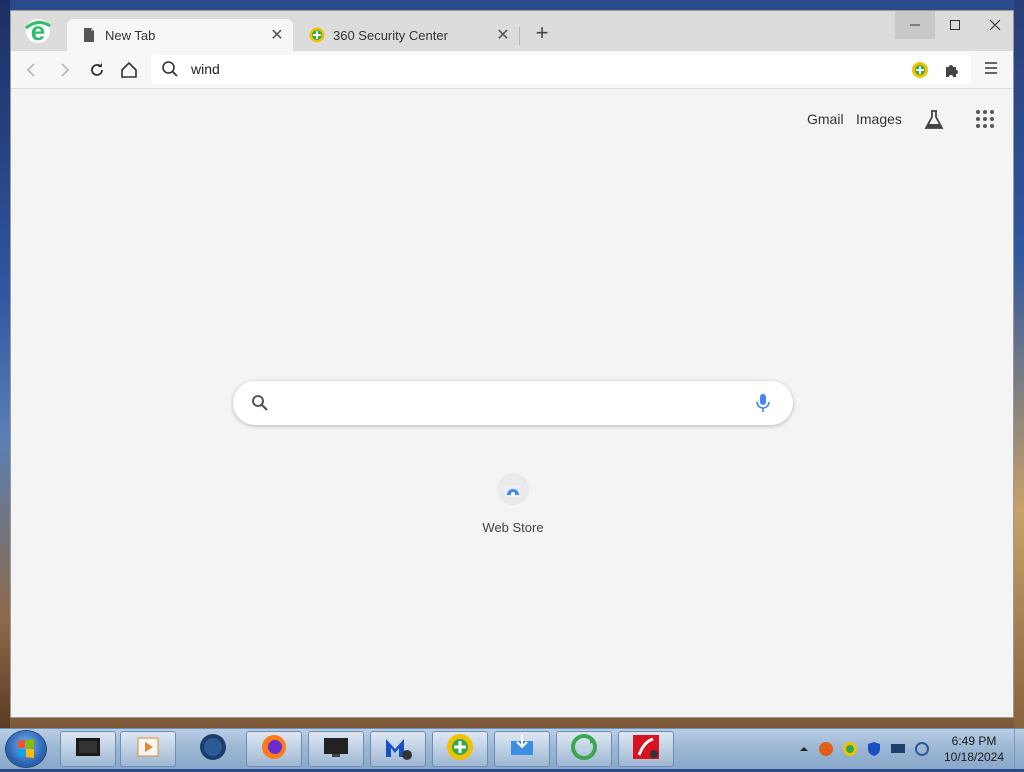  What do you see at coordinates (89, 35) in the screenshot?
I see `page-icon` at bounding box center [89, 35].